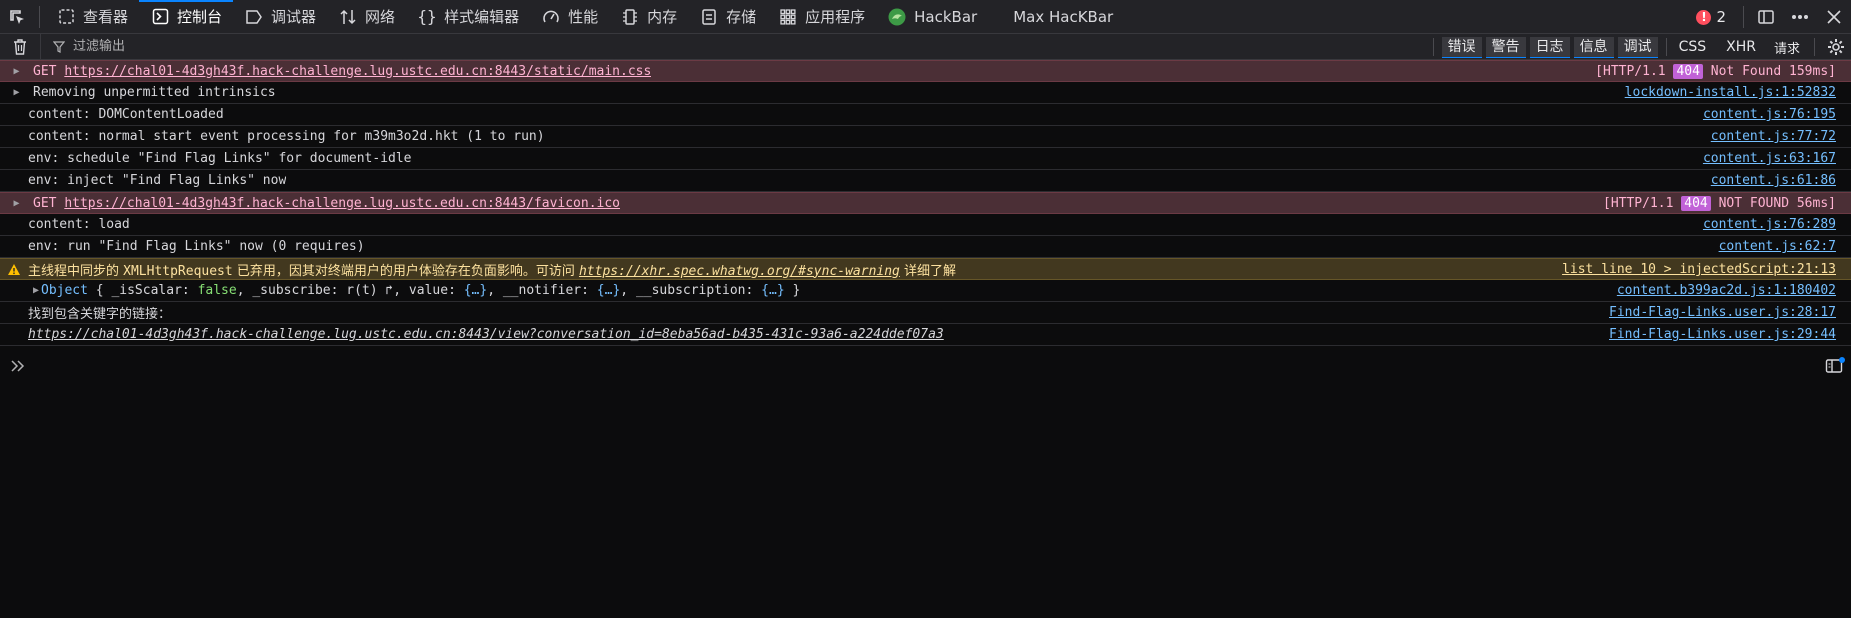 Image resolution: width=1851 pixels, height=618 pixels. I want to click on source-location-link: Find-Flag-Links.user.js:28:17, so click(1722, 313).